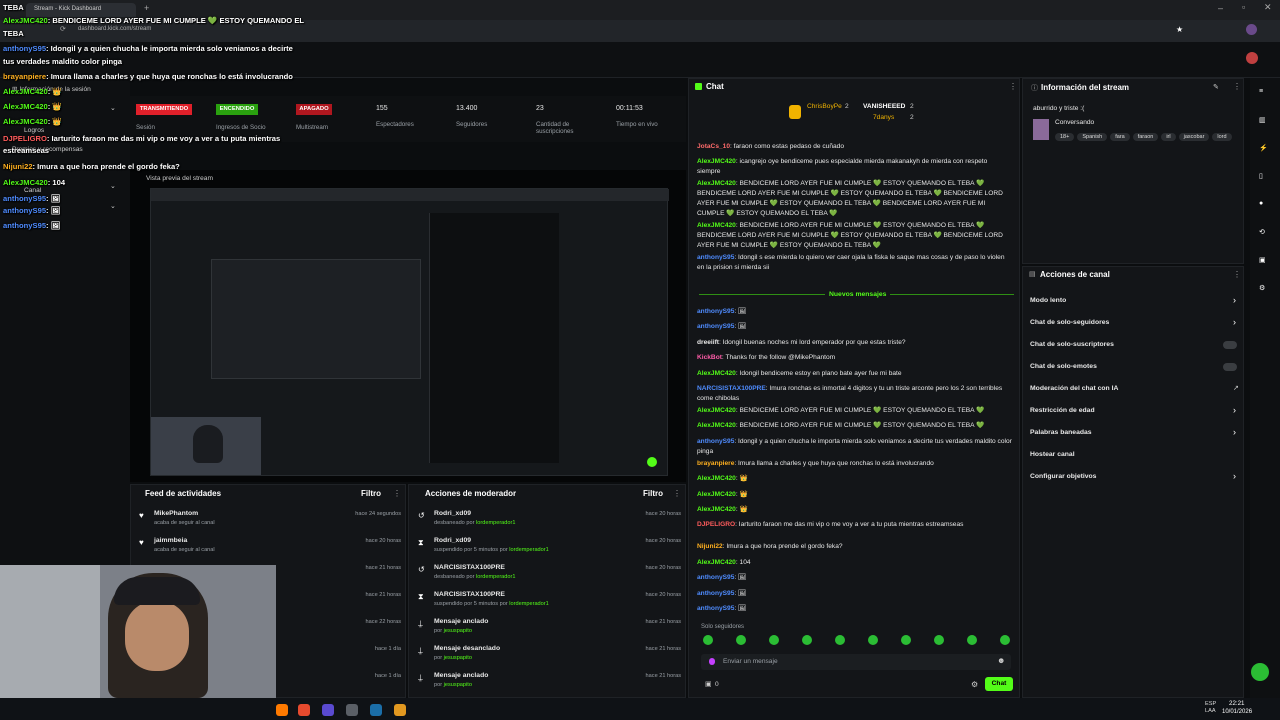 Image resolution: width=1280 pixels, height=720 pixels. I want to click on chat-username: DJPELIGRO, so click(716, 524).